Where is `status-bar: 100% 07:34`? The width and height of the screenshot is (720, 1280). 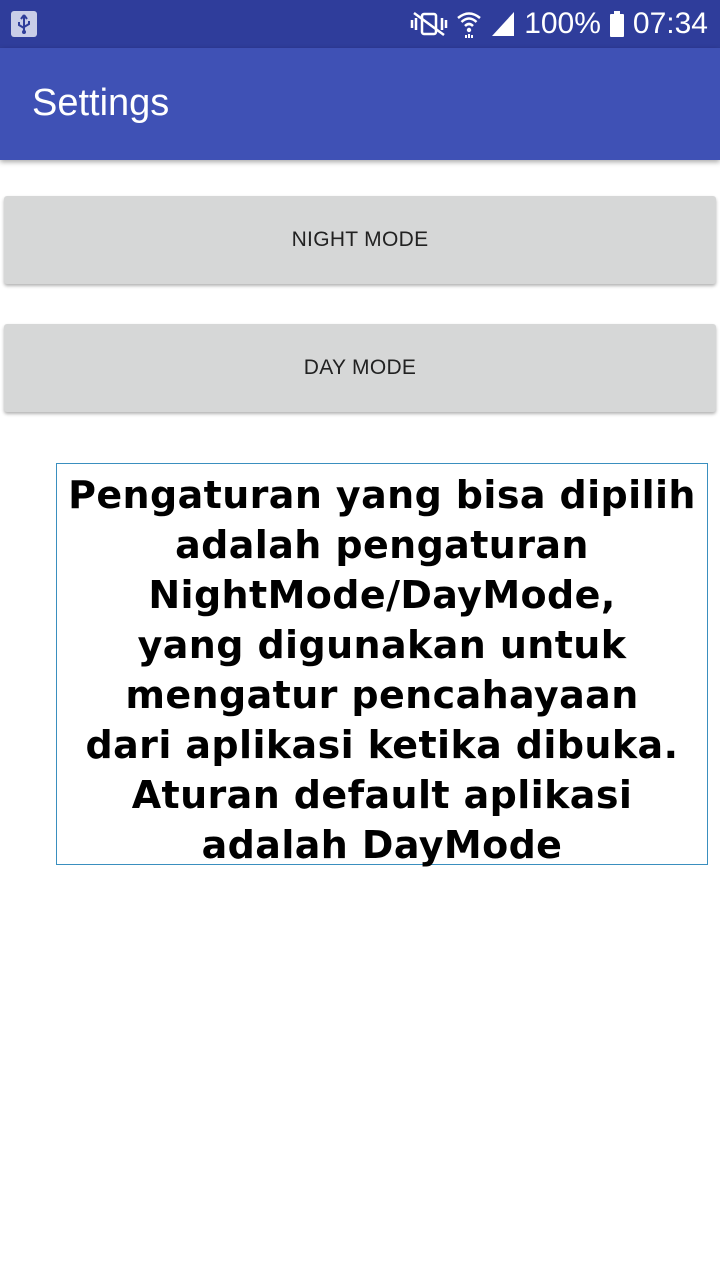 status-bar: 100% 07:34 is located at coordinates (360, 24).